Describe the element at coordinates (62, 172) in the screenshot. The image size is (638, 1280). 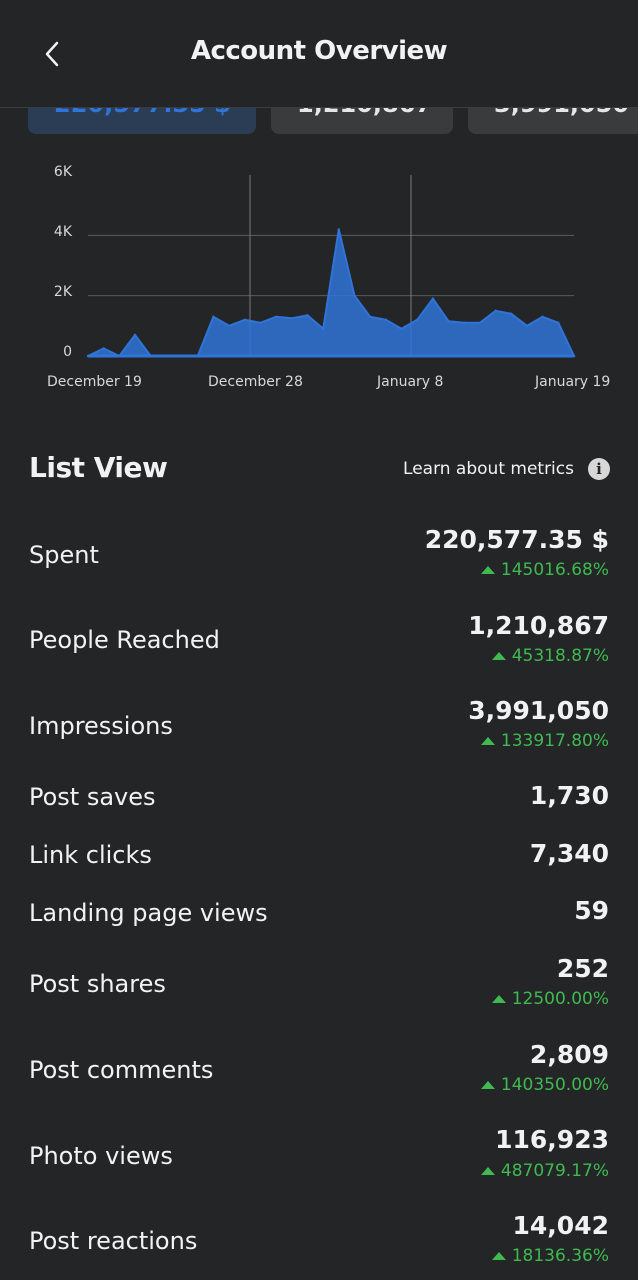
I see `y-tick-label: 6K` at that location.